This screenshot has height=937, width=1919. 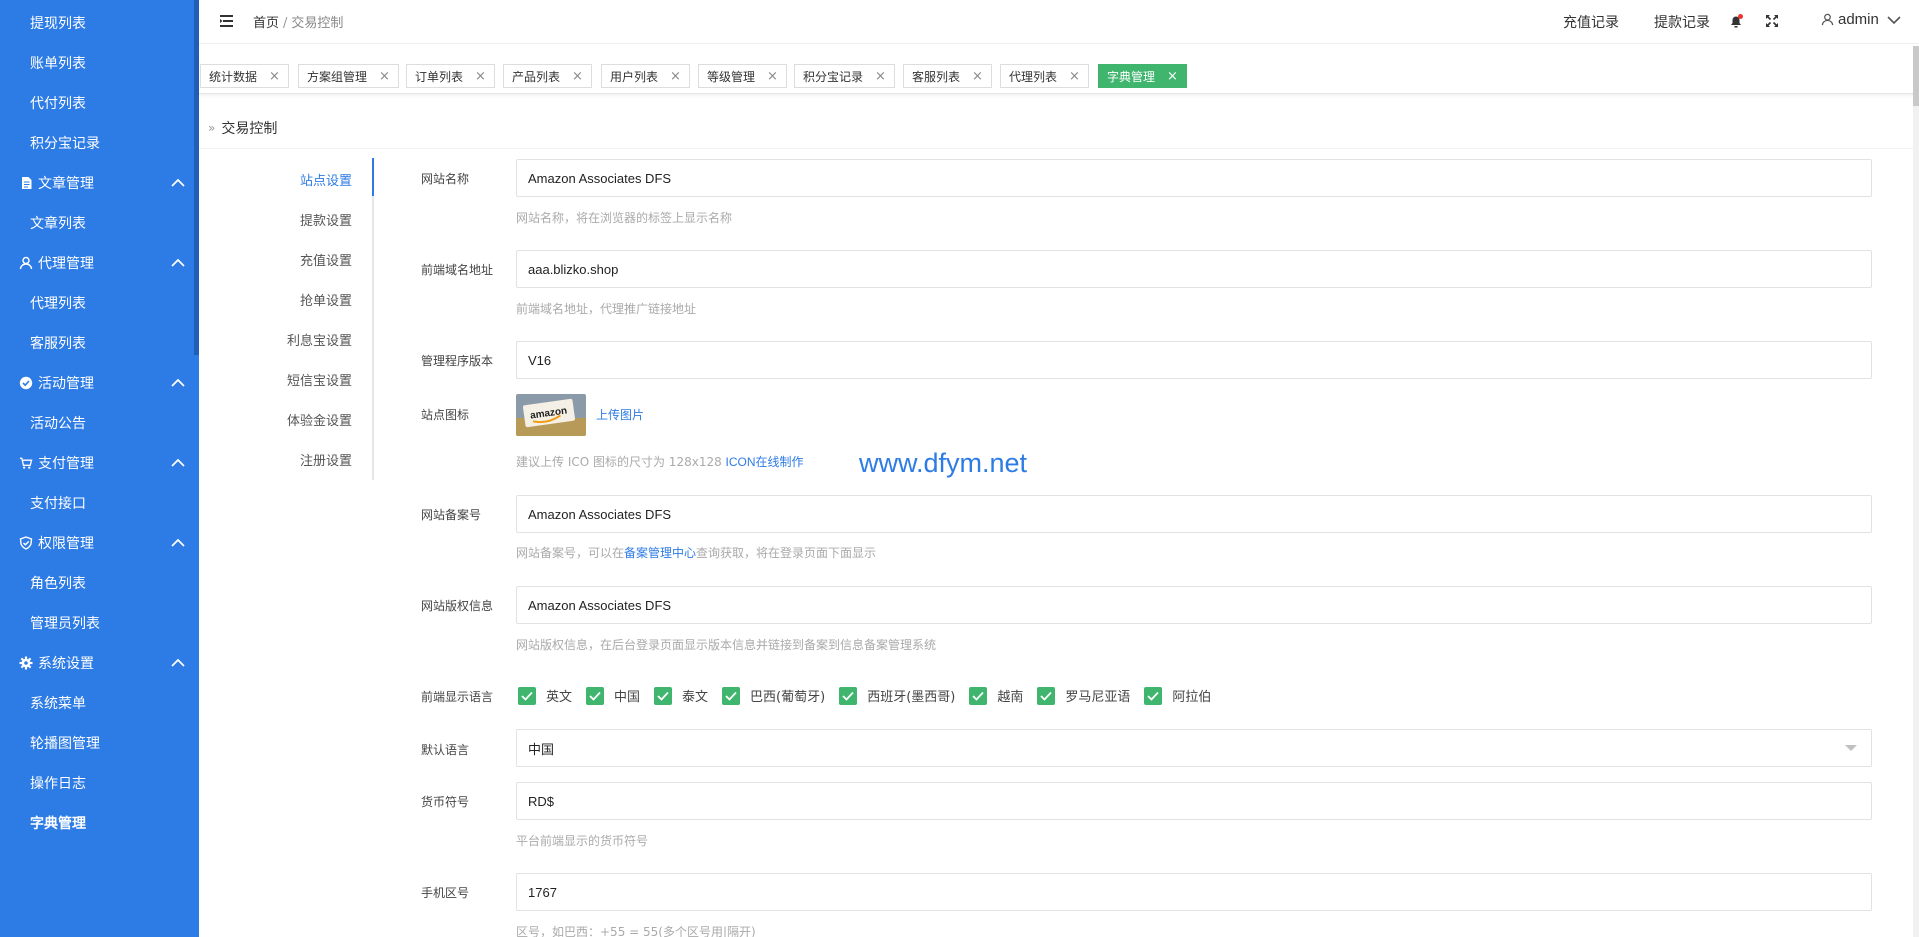 What do you see at coordinates (897, 695) in the screenshot?
I see `language-checkbox: 西班牙(墨西哥)` at bounding box center [897, 695].